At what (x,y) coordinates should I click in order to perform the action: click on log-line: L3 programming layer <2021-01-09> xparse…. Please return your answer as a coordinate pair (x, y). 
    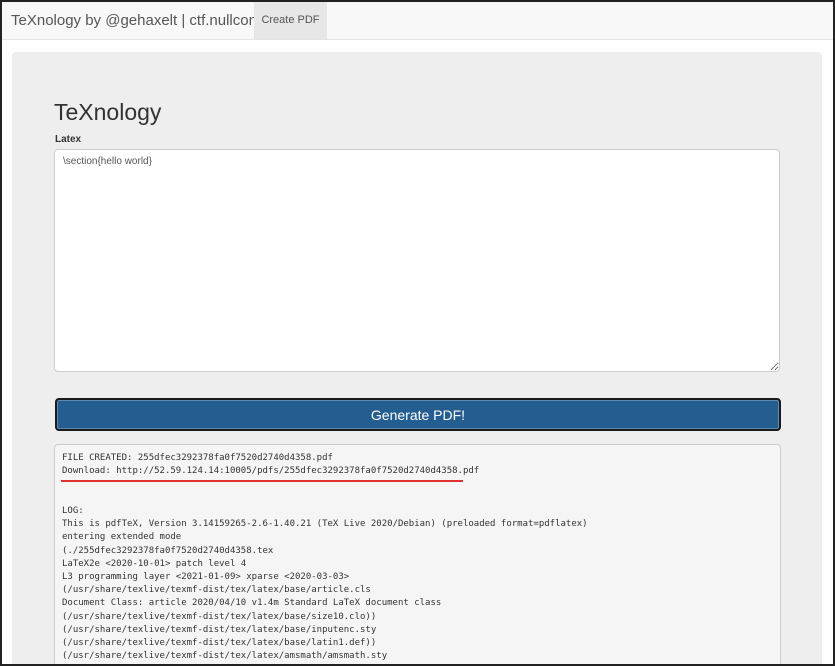
    Looking at the image, I should click on (206, 577).